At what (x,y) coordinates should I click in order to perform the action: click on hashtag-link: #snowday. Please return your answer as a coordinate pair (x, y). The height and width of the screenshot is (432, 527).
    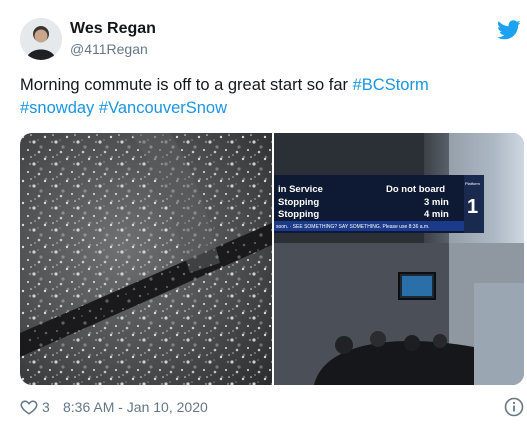
    Looking at the image, I should click on (57, 108).